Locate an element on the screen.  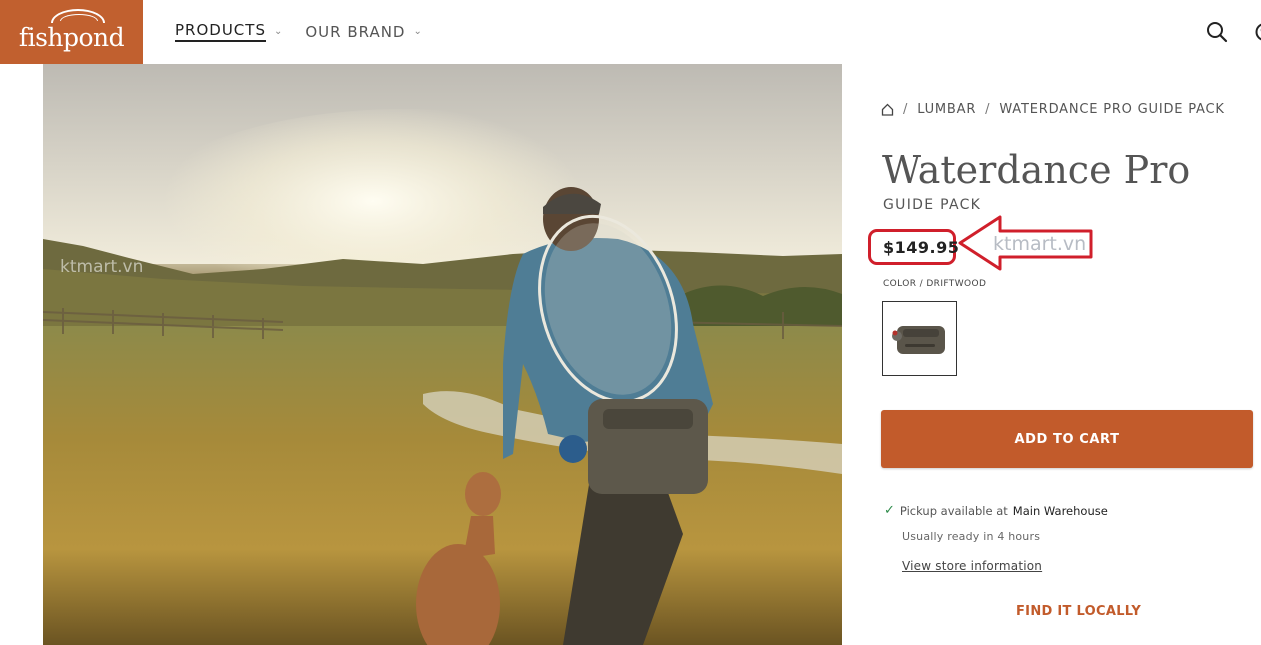
logo-arc-inner-icon is located at coordinates (79, 17).